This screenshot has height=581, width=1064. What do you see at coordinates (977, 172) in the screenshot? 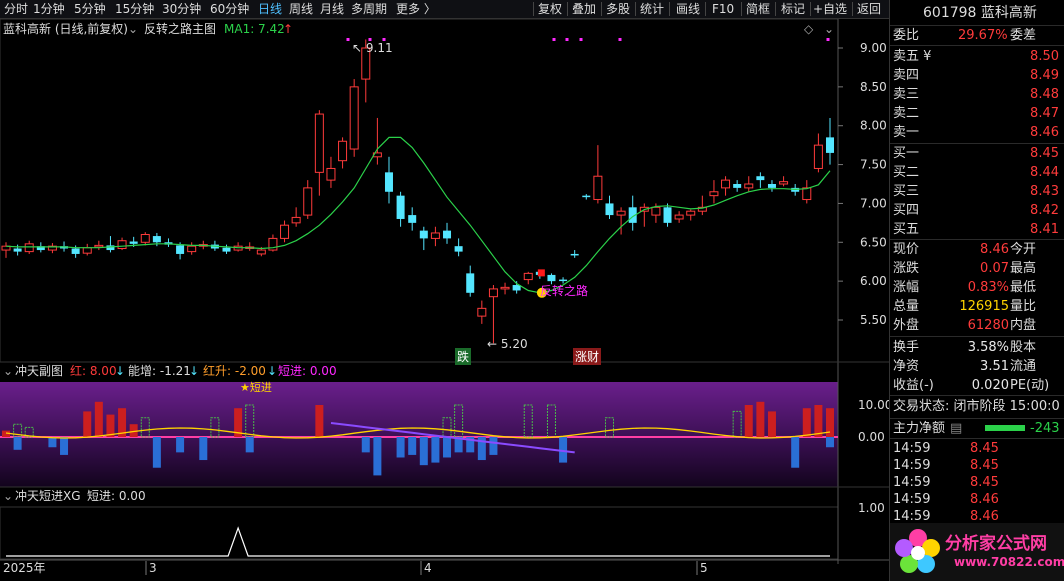
I see `bid-level: 买二 8.44` at bounding box center [977, 172].